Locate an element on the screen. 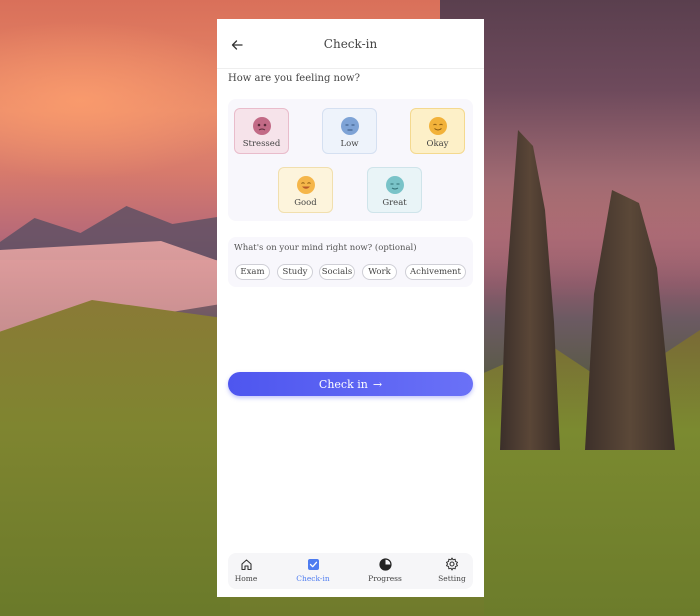  page-title: Check-in is located at coordinates (350, 43).